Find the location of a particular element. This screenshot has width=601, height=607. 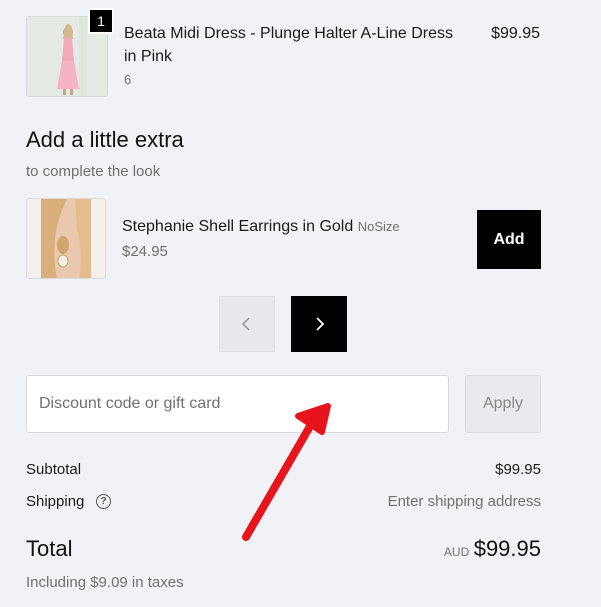

carousel-next-button is located at coordinates (319, 324).